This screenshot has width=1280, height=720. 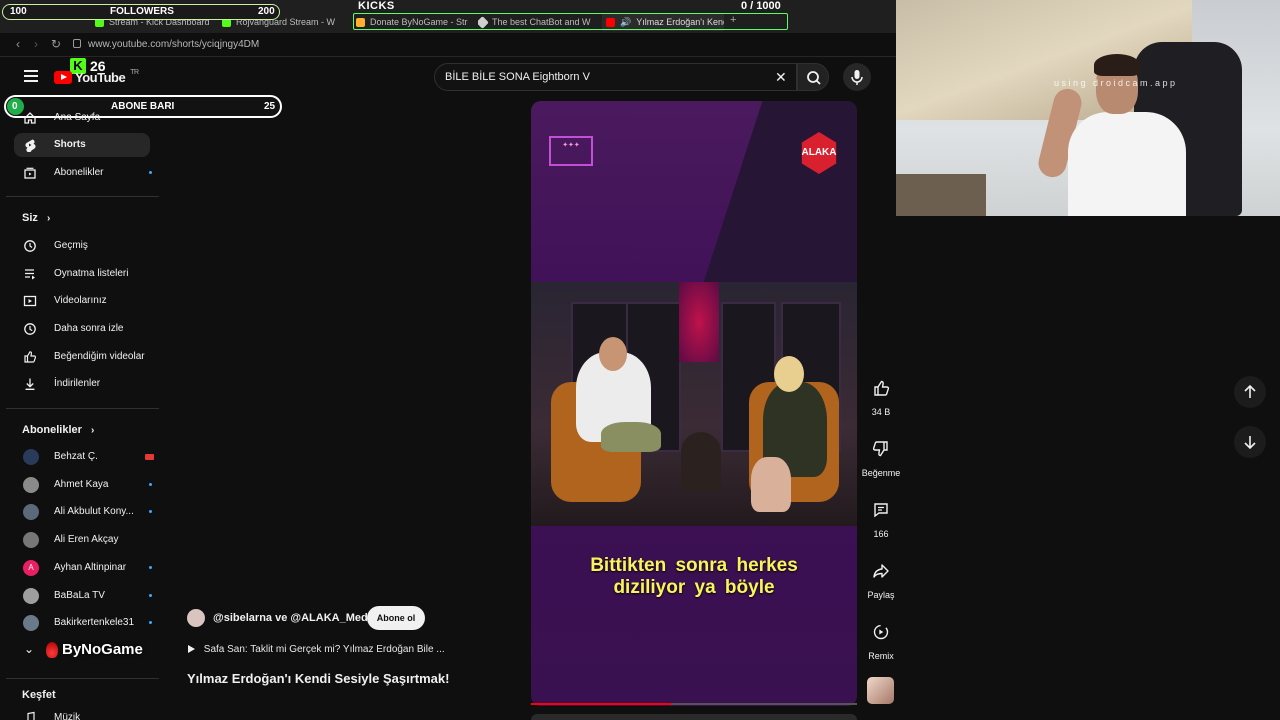 I want to click on sidebar-item-shorts: Shorts, so click(x=82, y=145).